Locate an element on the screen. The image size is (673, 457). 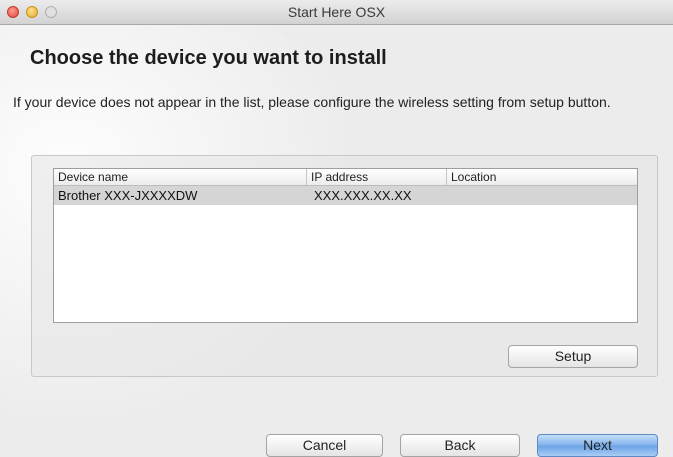
setup-button: Setup is located at coordinates (573, 356).